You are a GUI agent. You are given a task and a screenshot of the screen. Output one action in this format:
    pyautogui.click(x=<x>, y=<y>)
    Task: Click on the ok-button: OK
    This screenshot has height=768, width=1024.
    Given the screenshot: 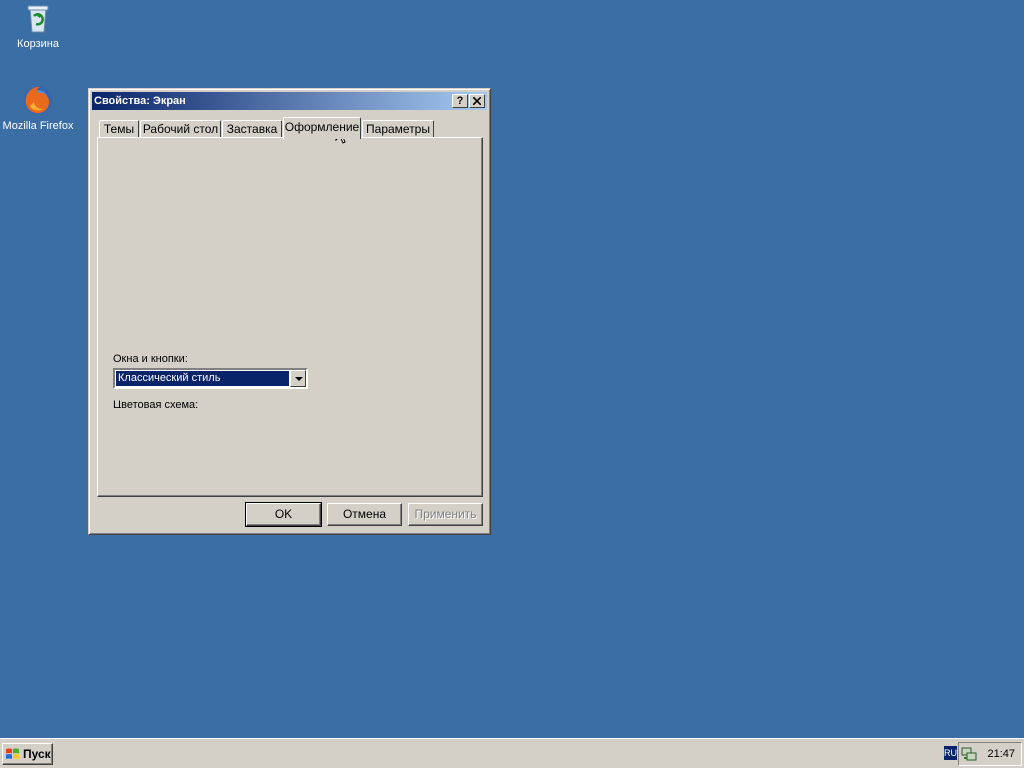 What is the action you would take?
    pyautogui.click(x=283, y=514)
    